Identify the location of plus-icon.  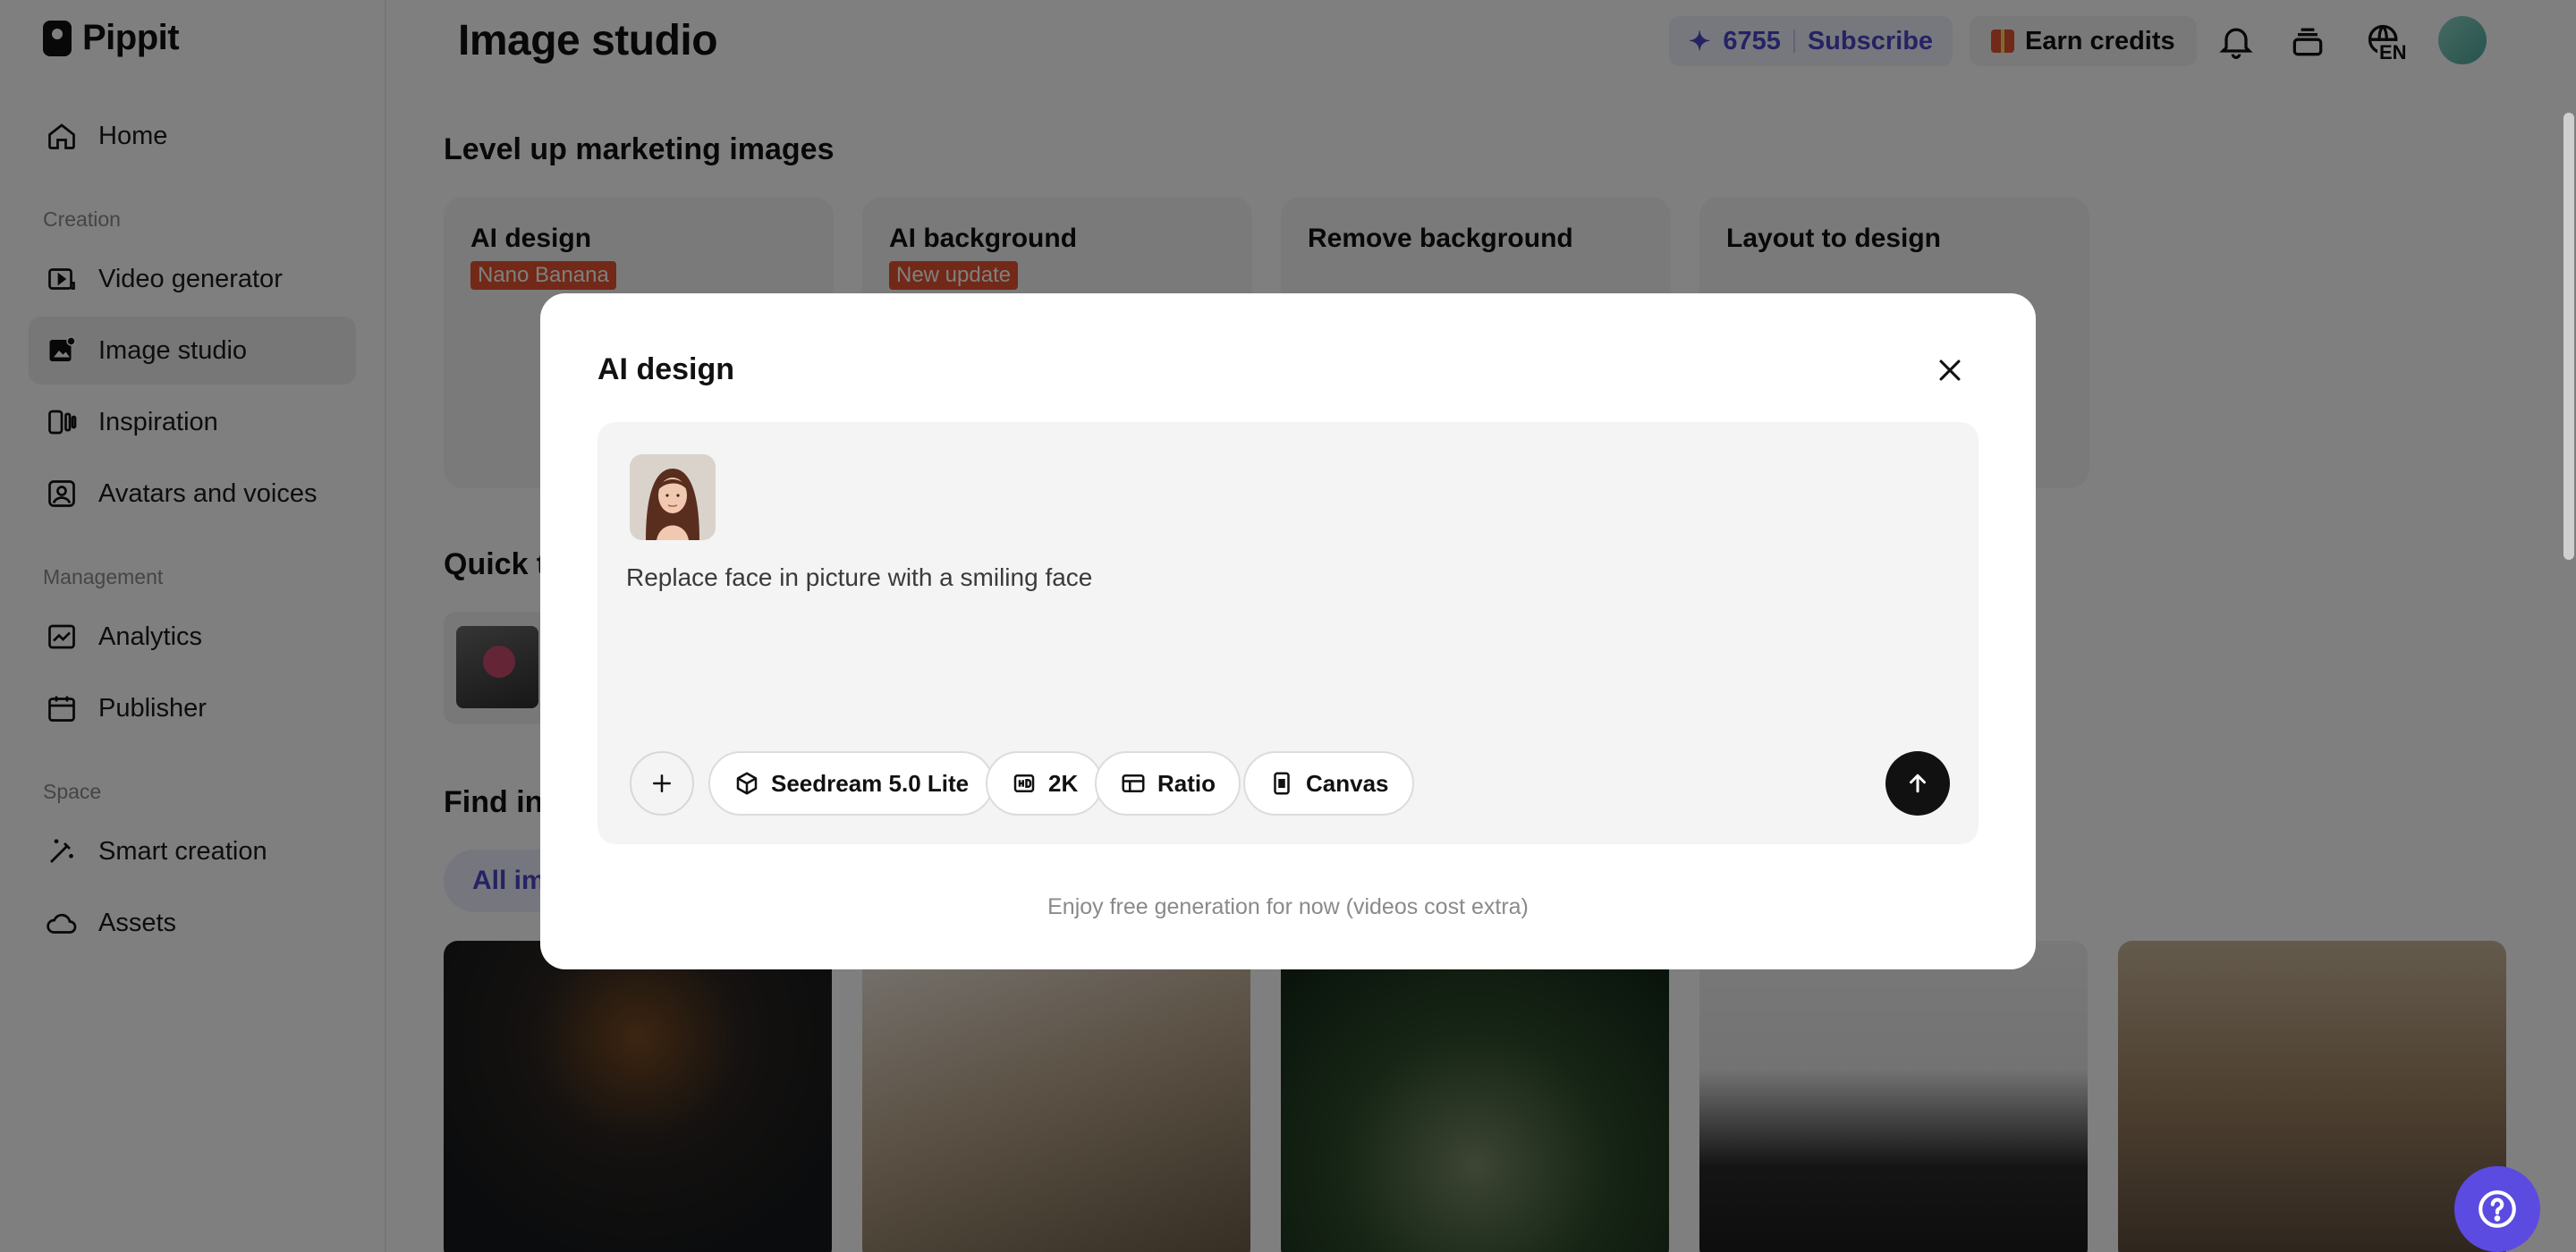
(662, 783).